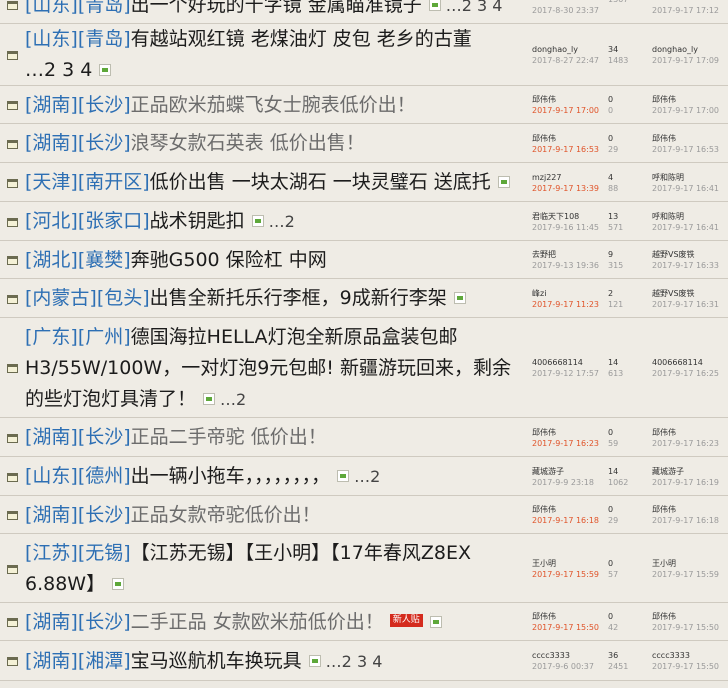 The image size is (728, 688). I want to click on region-link: [张家口], so click(114, 221).